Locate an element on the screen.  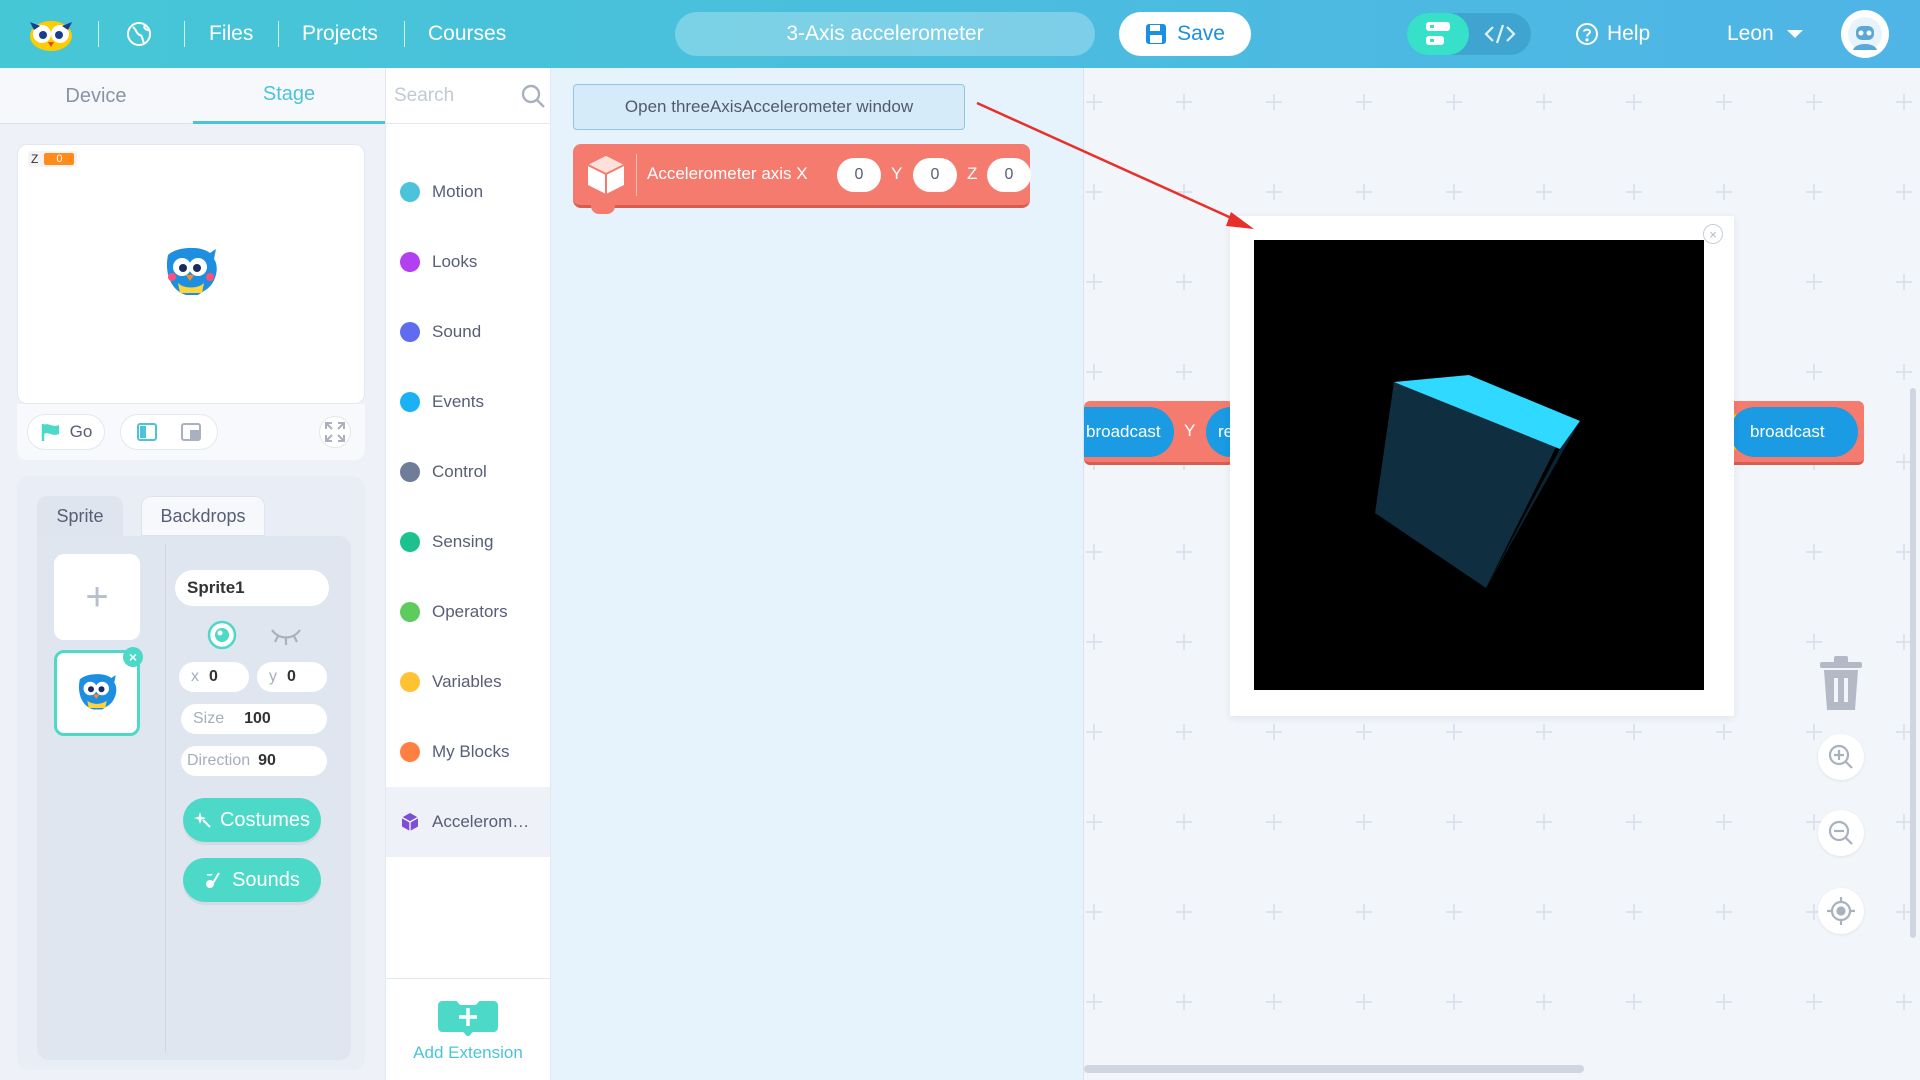
category-label: Operators is located at coordinates (470, 611).